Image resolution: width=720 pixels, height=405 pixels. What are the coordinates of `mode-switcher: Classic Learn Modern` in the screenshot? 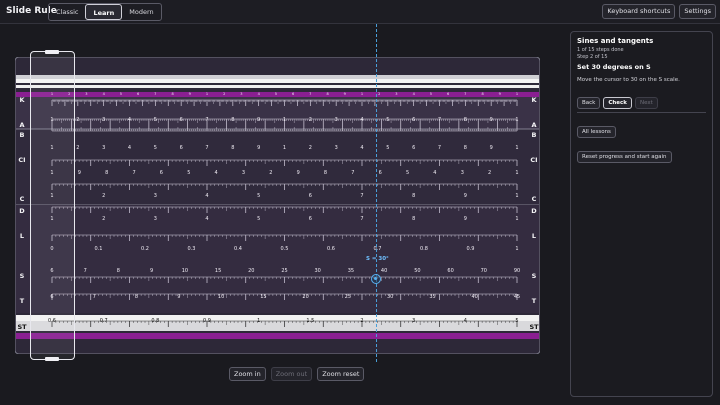 It's located at (105, 12).